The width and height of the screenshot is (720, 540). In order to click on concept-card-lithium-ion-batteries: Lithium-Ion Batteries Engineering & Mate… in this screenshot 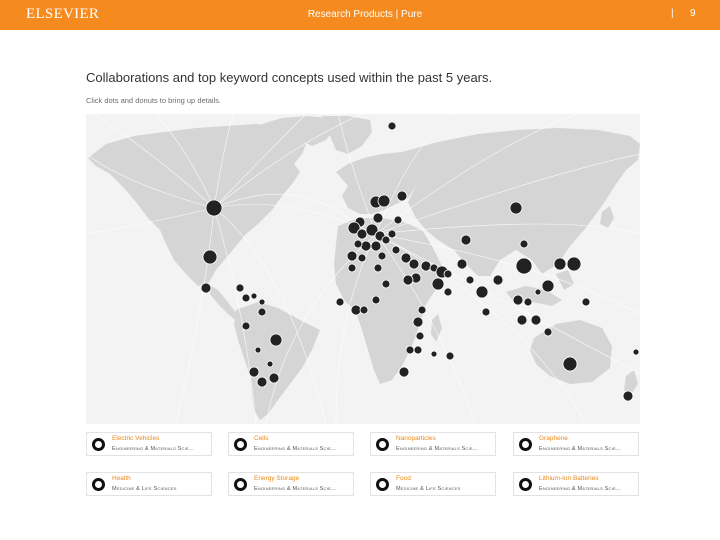, I will do `click(576, 484)`.